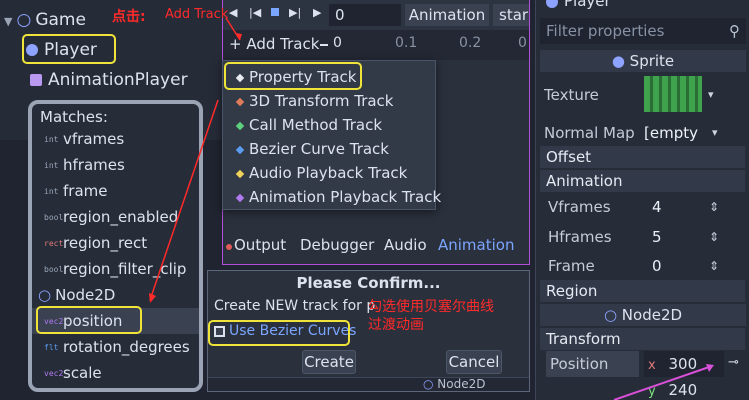 The image size is (749, 400). Describe the element at coordinates (152, 298) in the screenshot. I see `arrow-head` at that location.